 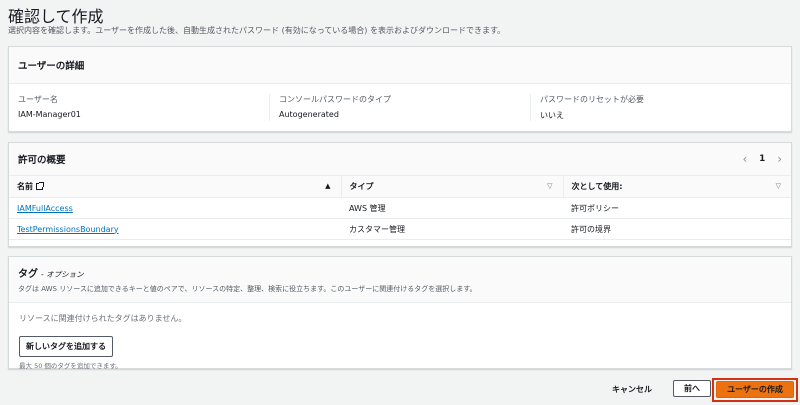 What do you see at coordinates (40, 186) in the screenshot?
I see `external-link-icon` at bounding box center [40, 186].